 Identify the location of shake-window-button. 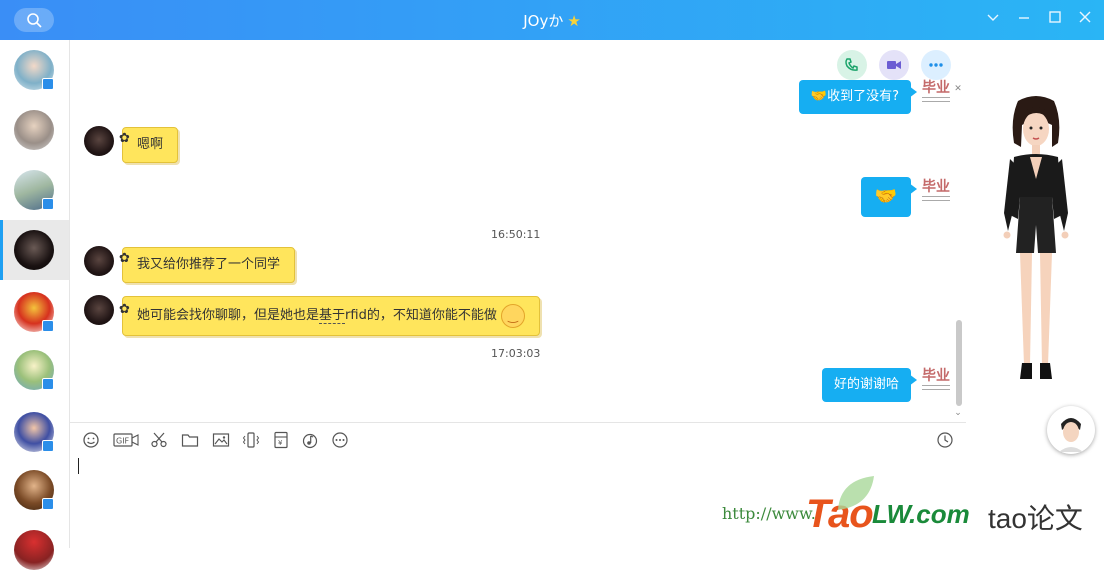
(252, 441).